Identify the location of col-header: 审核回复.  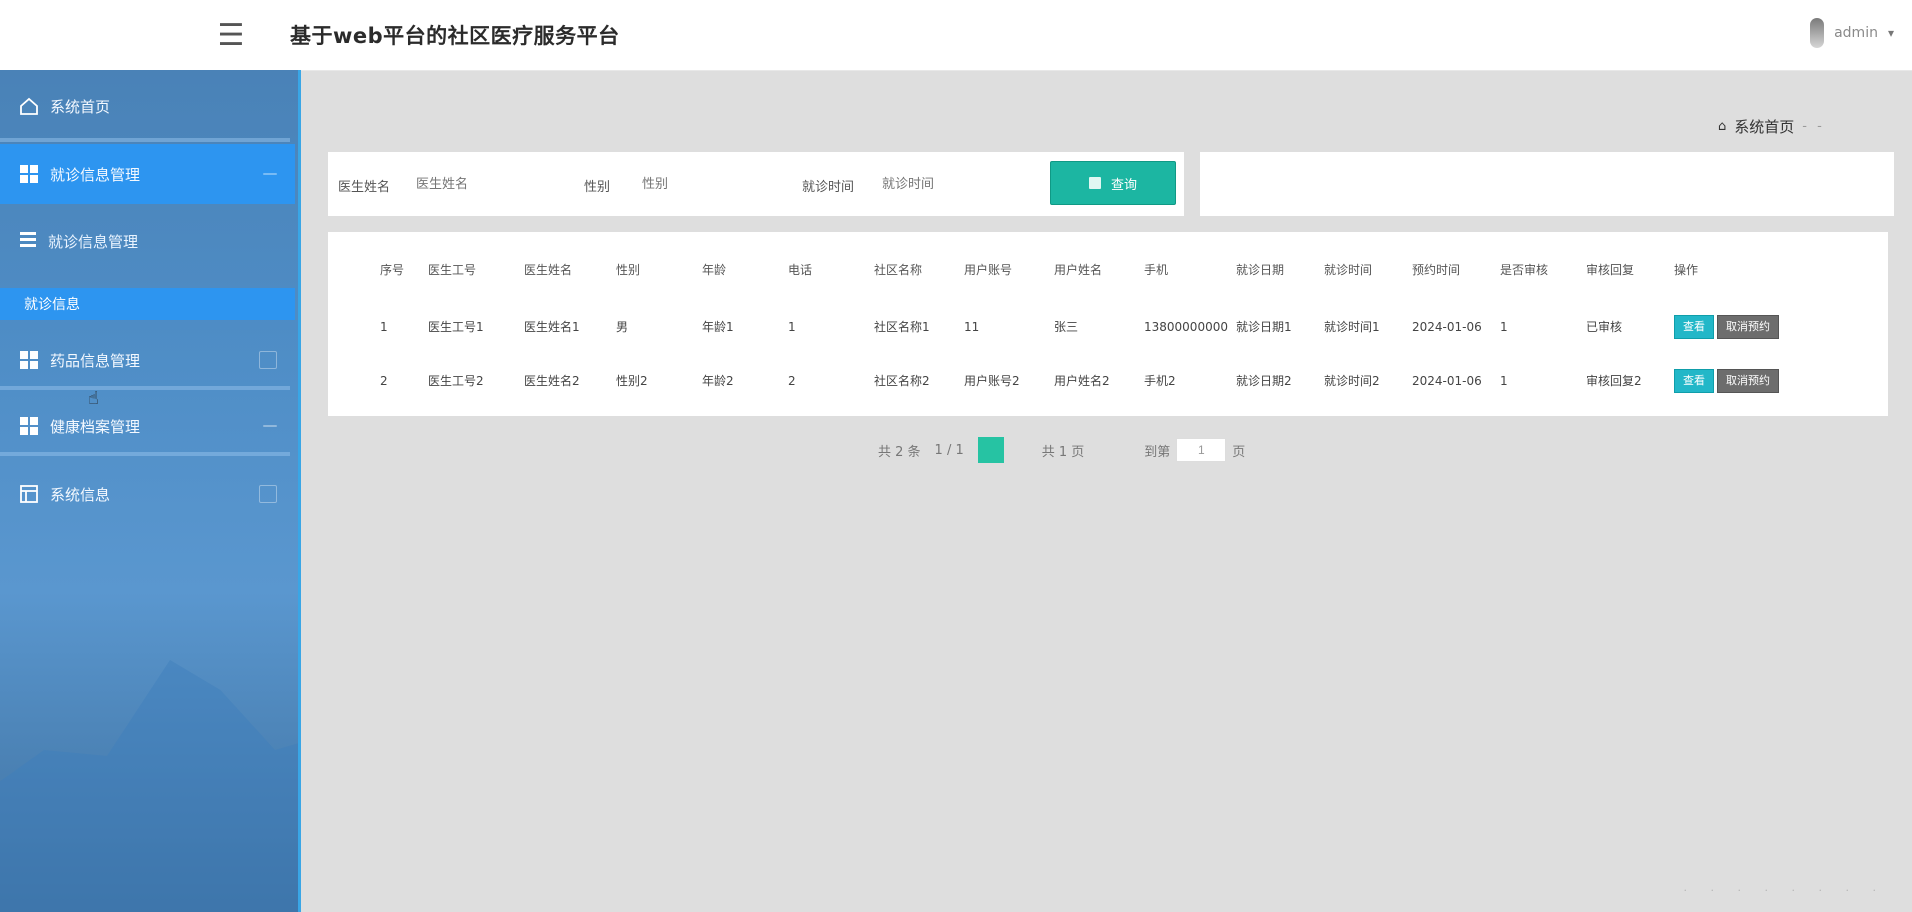
(1609, 269).